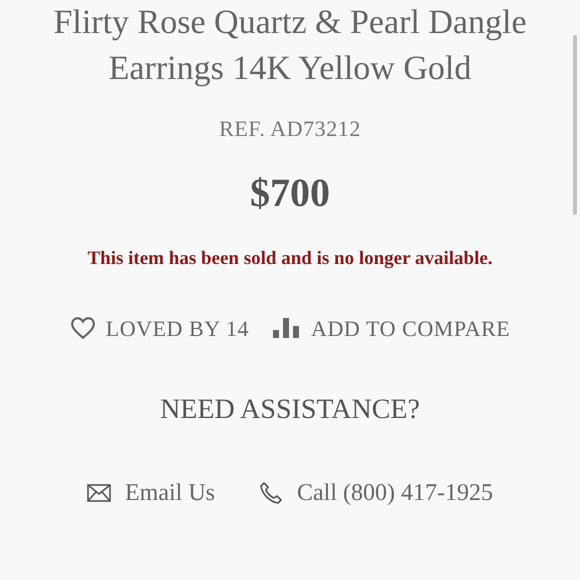 The width and height of the screenshot is (580, 580). I want to click on price: $700, so click(290, 193).